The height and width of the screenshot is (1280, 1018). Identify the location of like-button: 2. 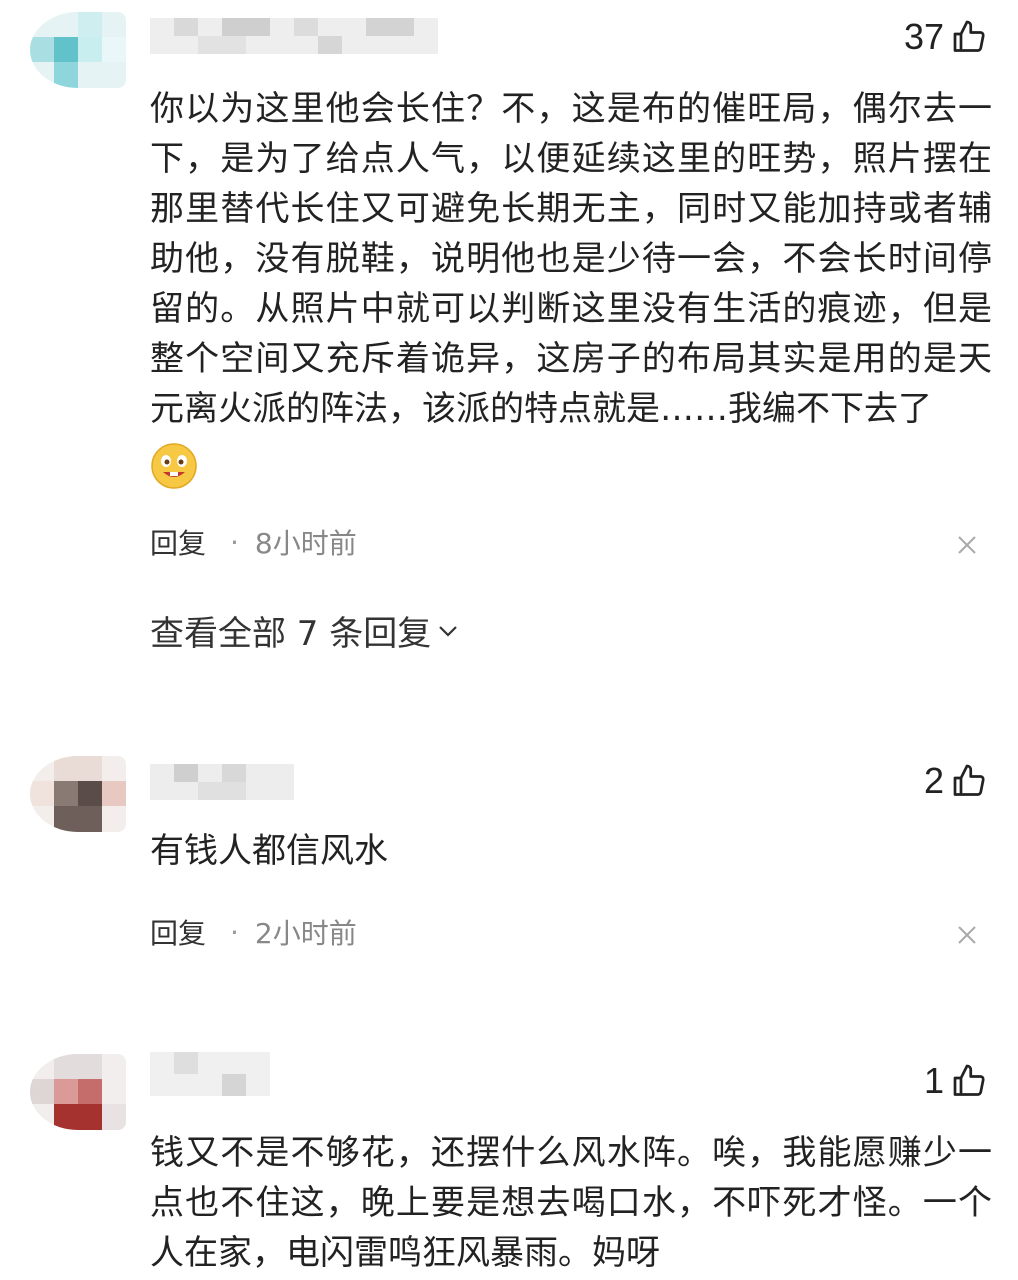
(956, 781).